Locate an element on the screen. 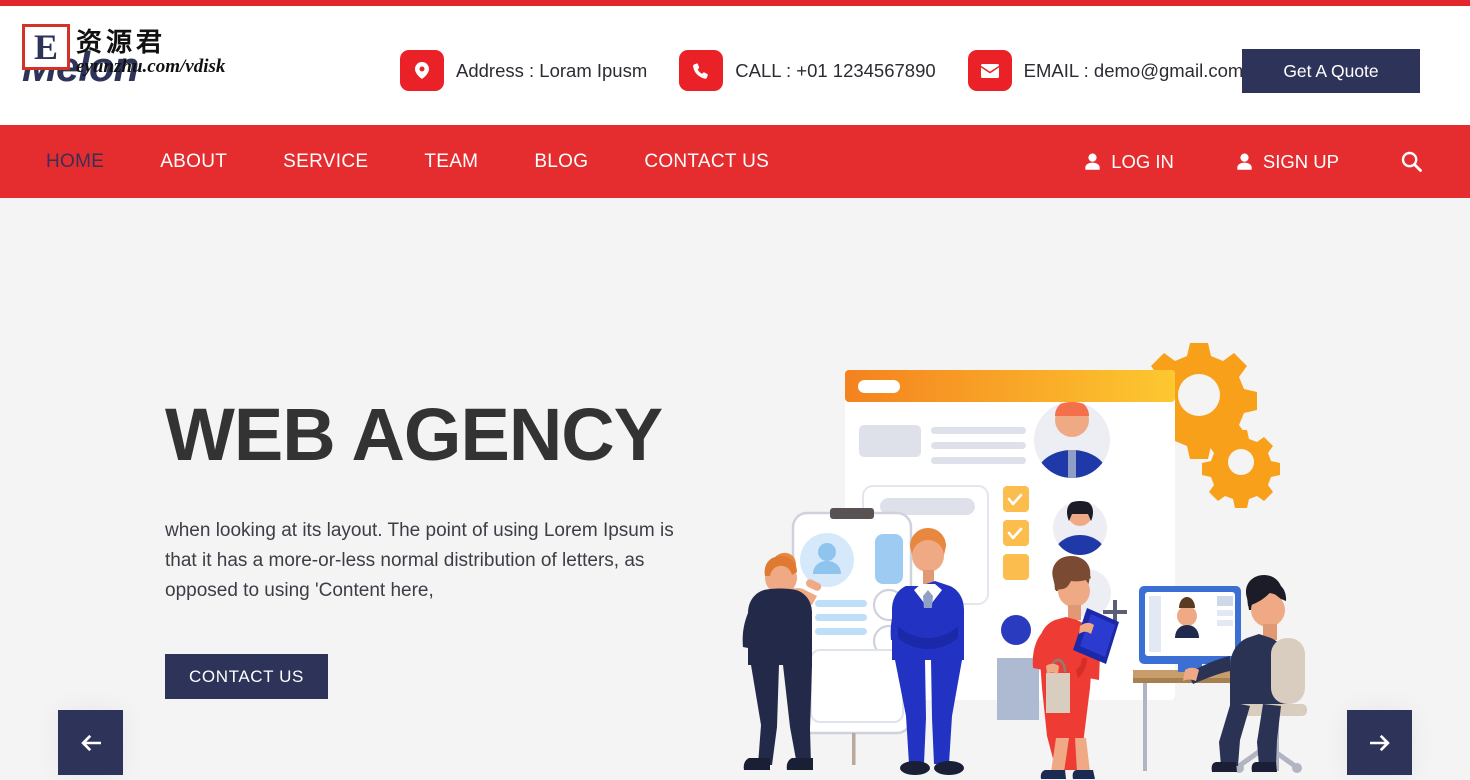  nav-item-about: ABOUT is located at coordinates (193, 162).